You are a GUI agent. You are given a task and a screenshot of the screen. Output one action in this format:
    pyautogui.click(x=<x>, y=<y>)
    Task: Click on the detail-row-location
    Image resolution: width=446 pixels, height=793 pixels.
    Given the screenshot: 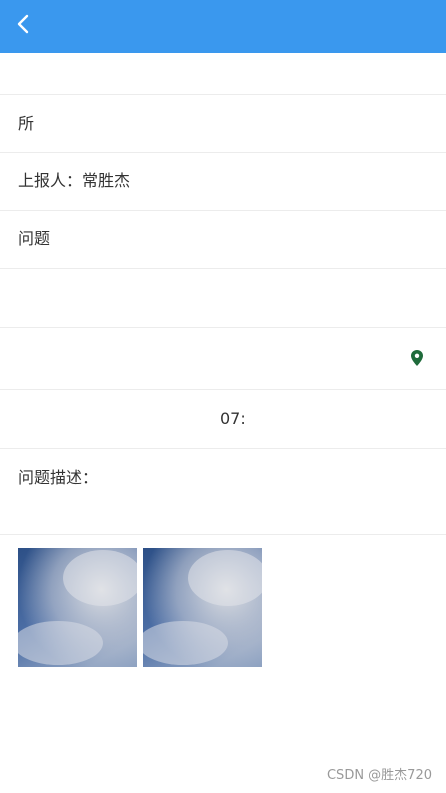 What is the action you would take?
    pyautogui.click(x=223, y=359)
    